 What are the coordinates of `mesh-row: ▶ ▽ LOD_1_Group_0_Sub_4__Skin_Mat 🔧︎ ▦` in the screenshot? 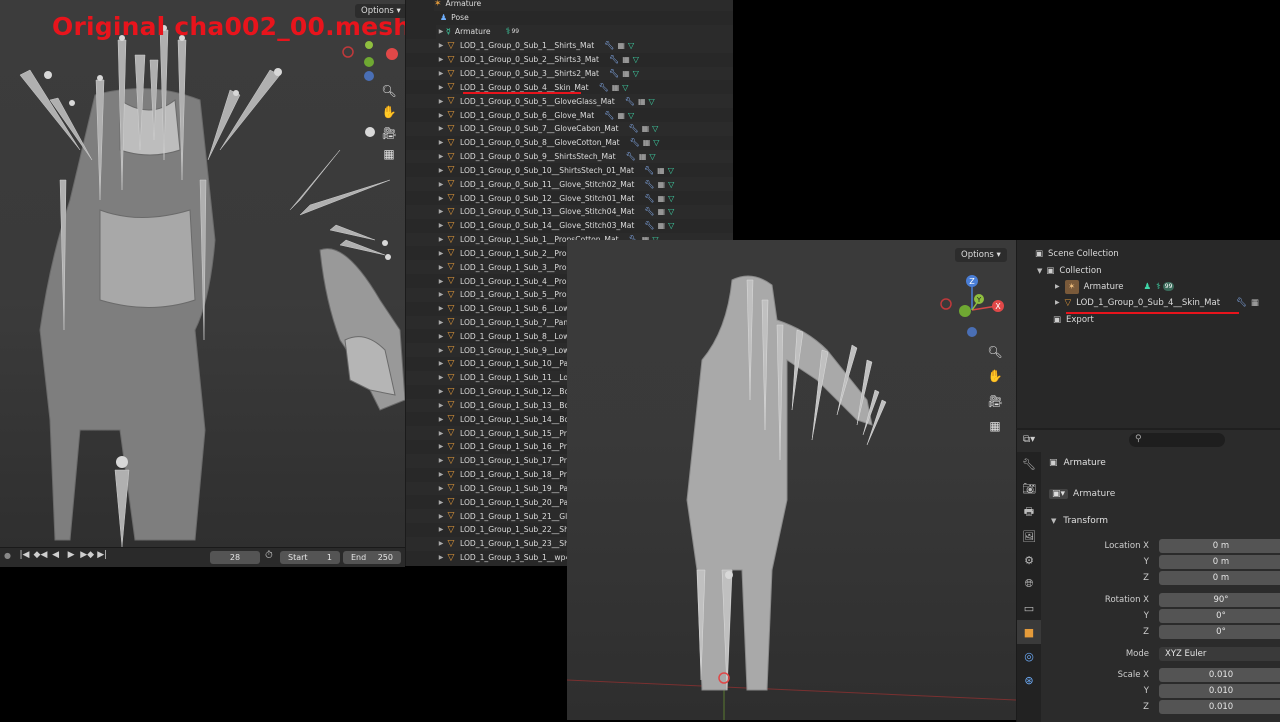 It's located at (1148, 302).